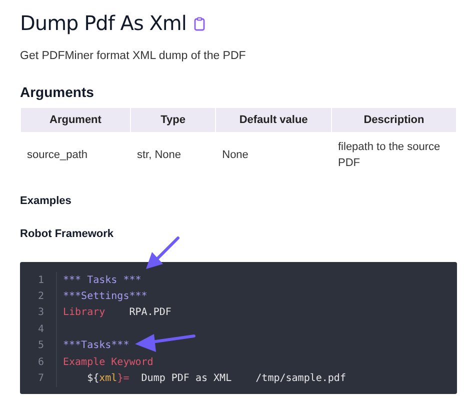 The image size is (474, 419). I want to click on column-header: Description, so click(394, 120).